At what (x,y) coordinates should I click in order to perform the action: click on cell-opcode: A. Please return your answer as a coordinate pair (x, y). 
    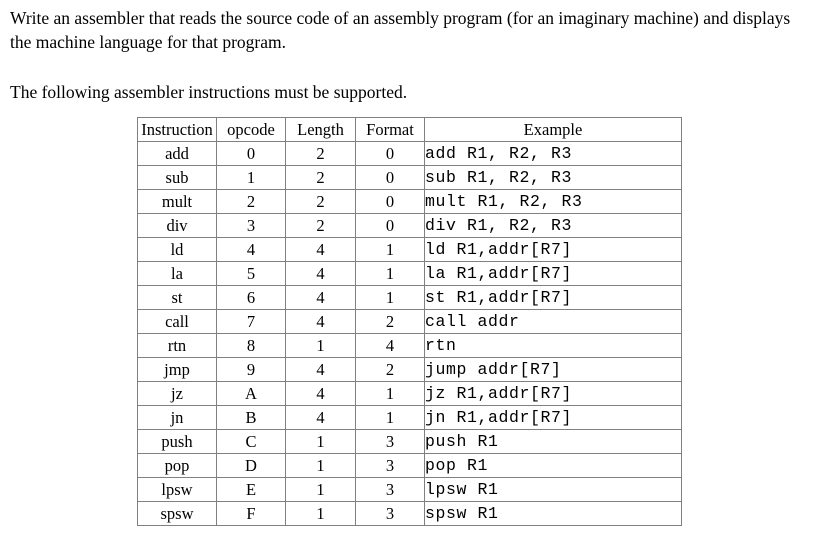
    Looking at the image, I should click on (251, 393).